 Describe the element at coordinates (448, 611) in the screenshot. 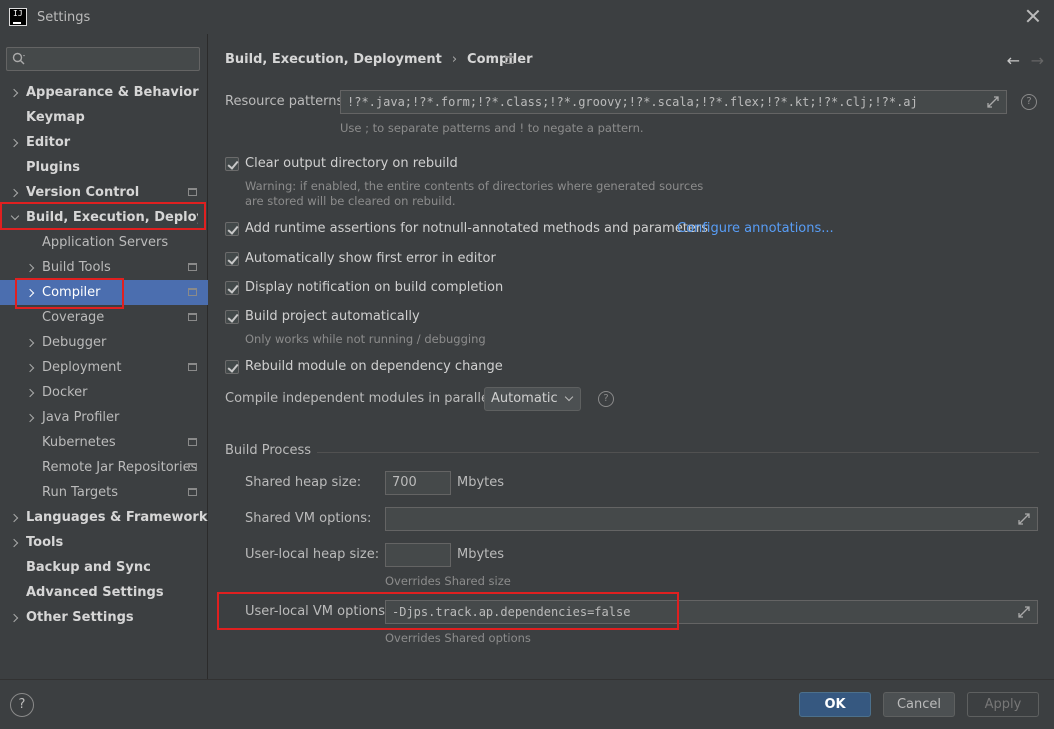

I see `highlight-box-user-vm-options` at that location.